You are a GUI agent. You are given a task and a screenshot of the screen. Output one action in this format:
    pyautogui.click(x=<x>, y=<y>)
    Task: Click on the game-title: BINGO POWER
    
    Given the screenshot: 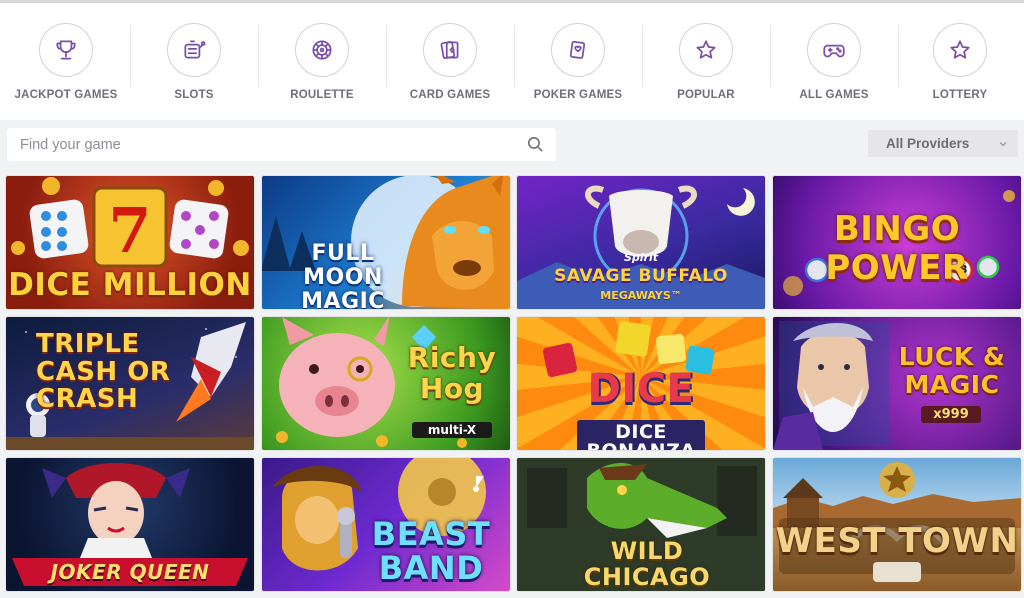 What is the action you would take?
    pyautogui.click(x=897, y=249)
    